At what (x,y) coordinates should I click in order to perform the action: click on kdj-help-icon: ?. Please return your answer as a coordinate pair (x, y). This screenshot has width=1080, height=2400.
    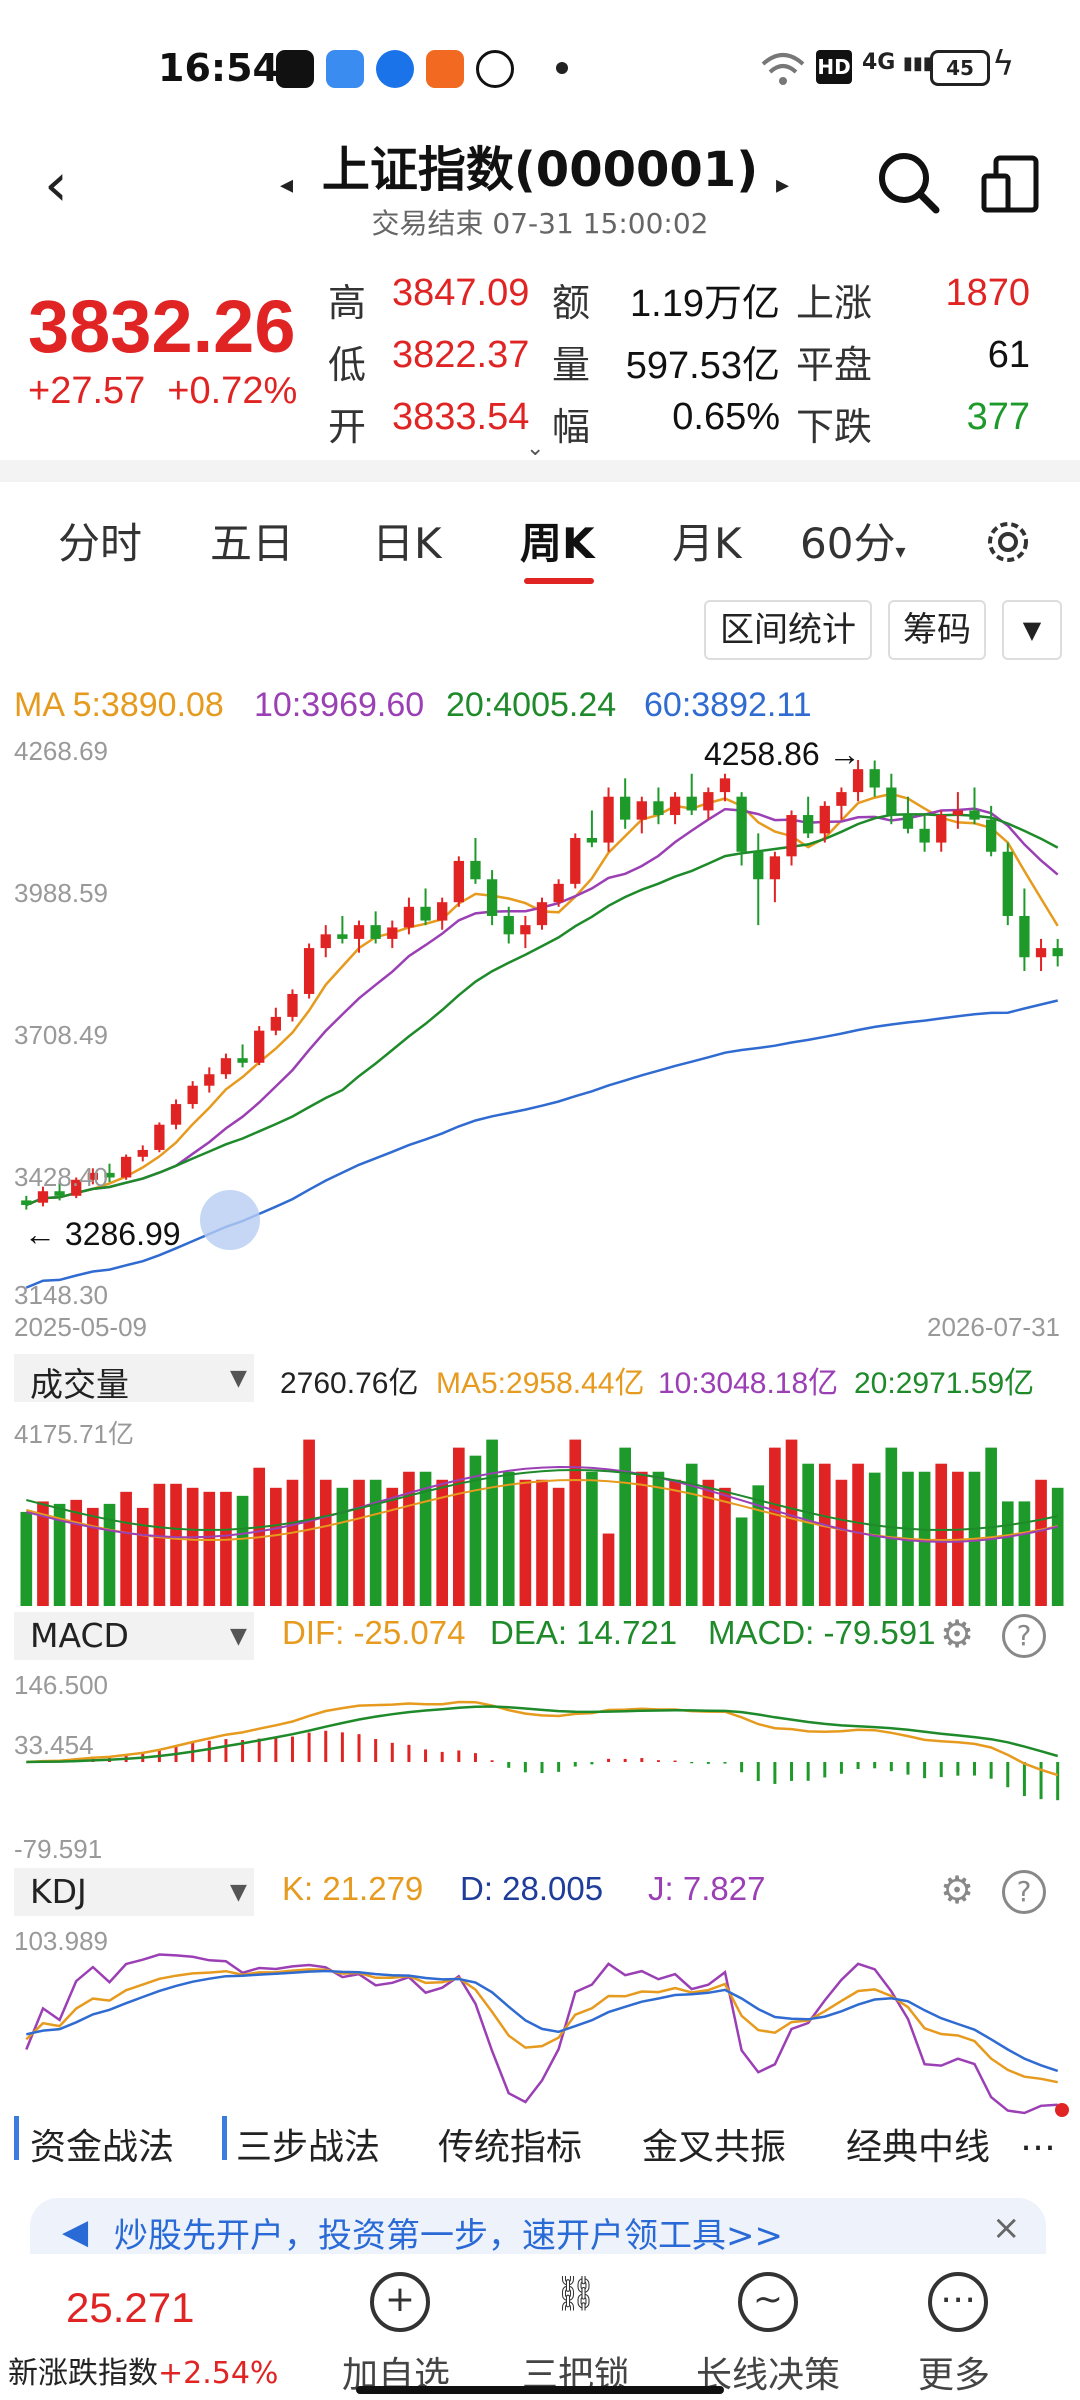
    Looking at the image, I should click on (1024, 1892).